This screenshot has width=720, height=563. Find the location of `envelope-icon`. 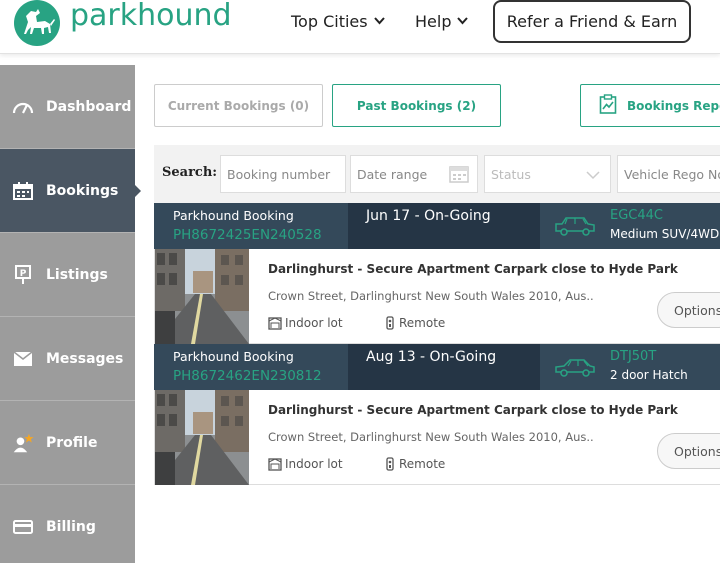

envelope-icon is located at coordinates (23, 359).